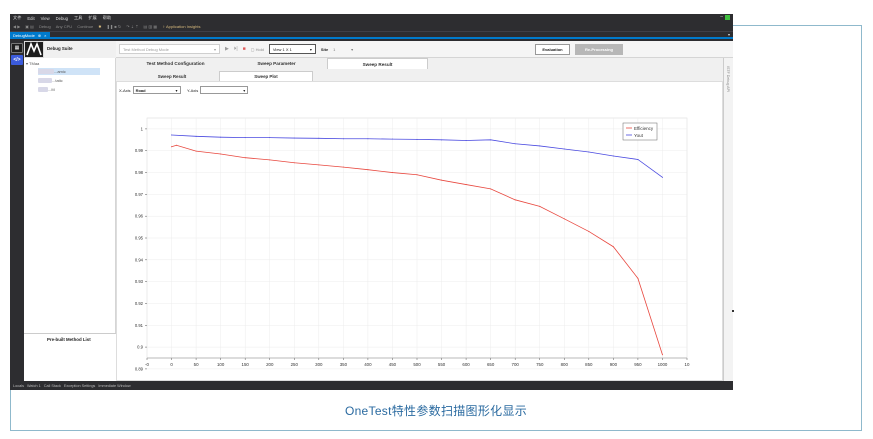  Describe the element at coordinates (728, 79) in the screenshot. I see `right-panel-label: ISTF Debug API` at that location.